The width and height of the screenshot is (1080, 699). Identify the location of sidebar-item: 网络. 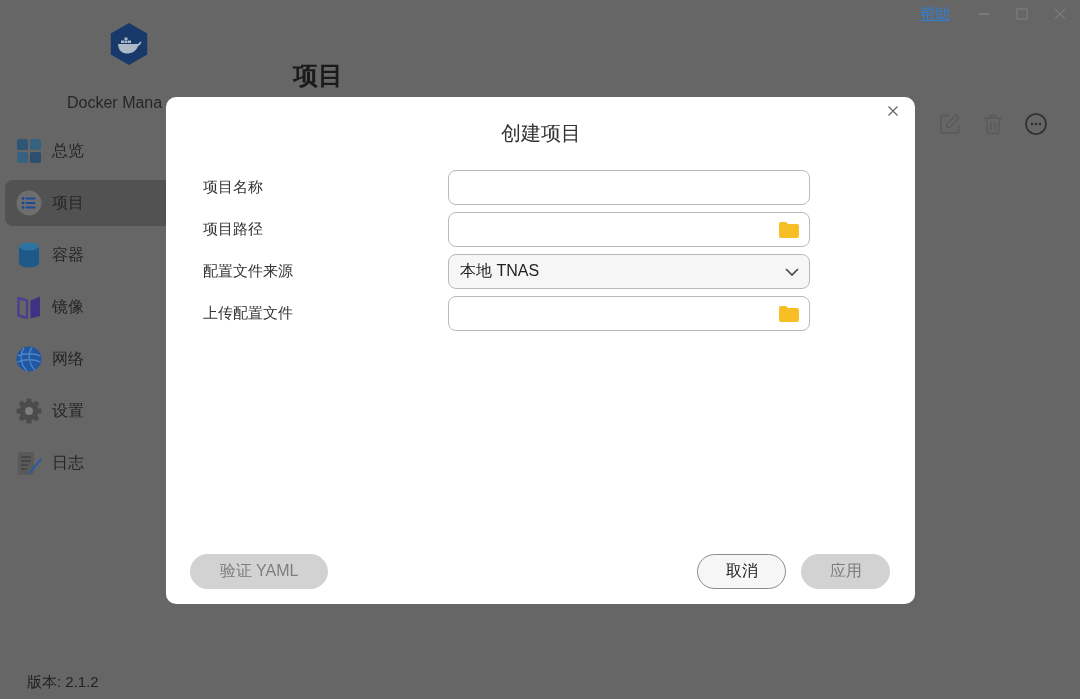
(85, 359).